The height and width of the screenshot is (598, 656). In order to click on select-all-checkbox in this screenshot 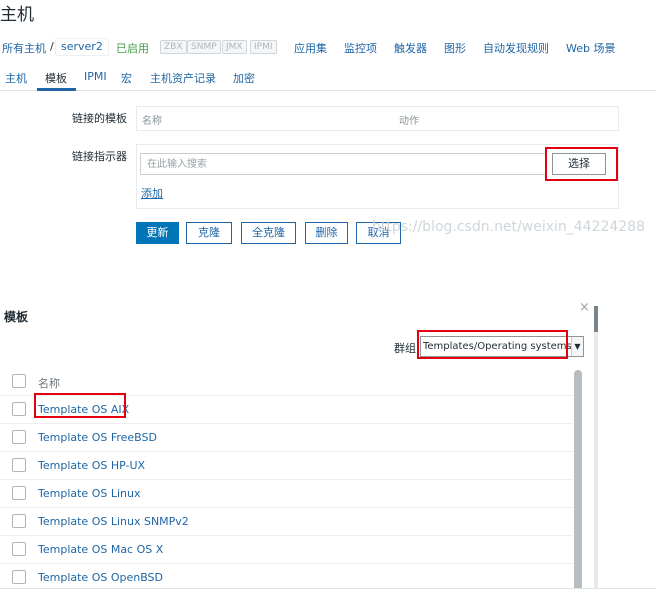, I will do `click(19, 381)`.